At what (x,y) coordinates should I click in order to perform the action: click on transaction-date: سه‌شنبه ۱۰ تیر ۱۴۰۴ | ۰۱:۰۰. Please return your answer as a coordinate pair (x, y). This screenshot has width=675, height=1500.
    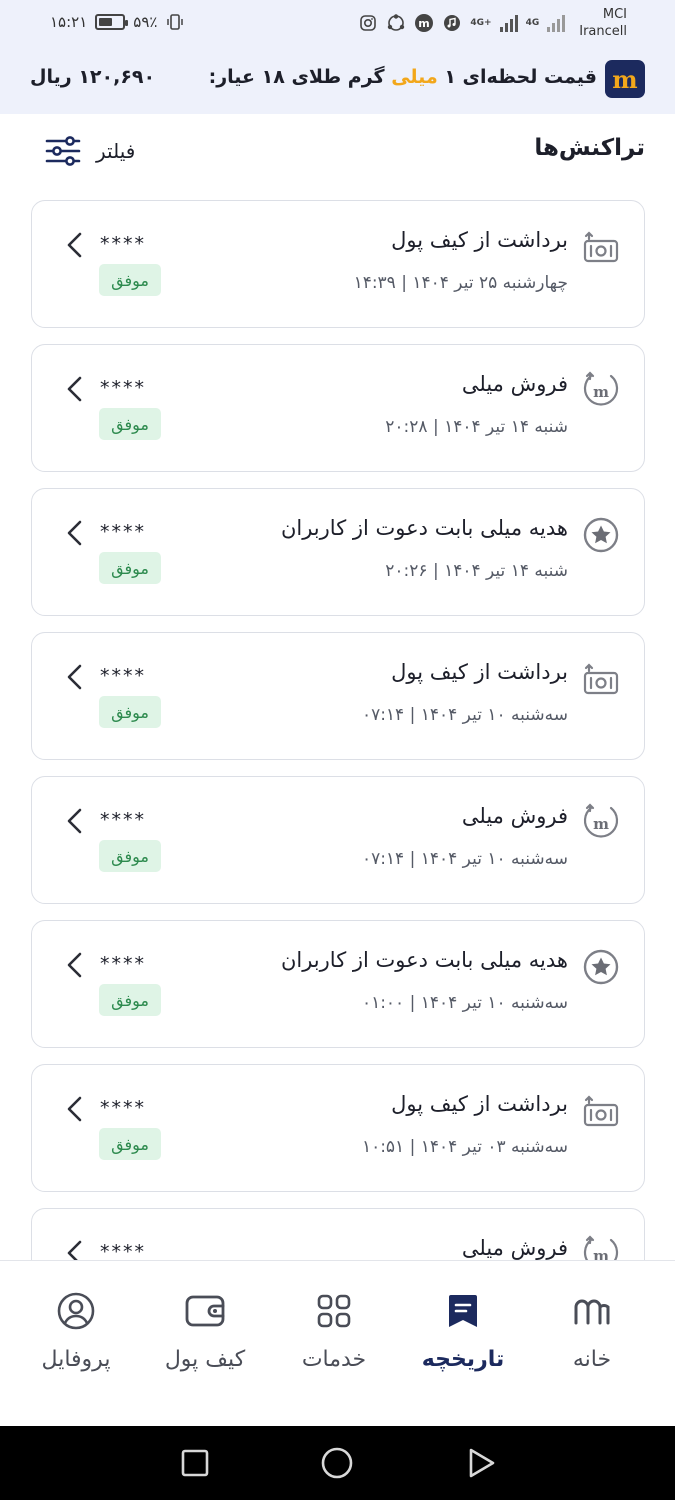
    Looking at the image, I should click on (464, 1003).